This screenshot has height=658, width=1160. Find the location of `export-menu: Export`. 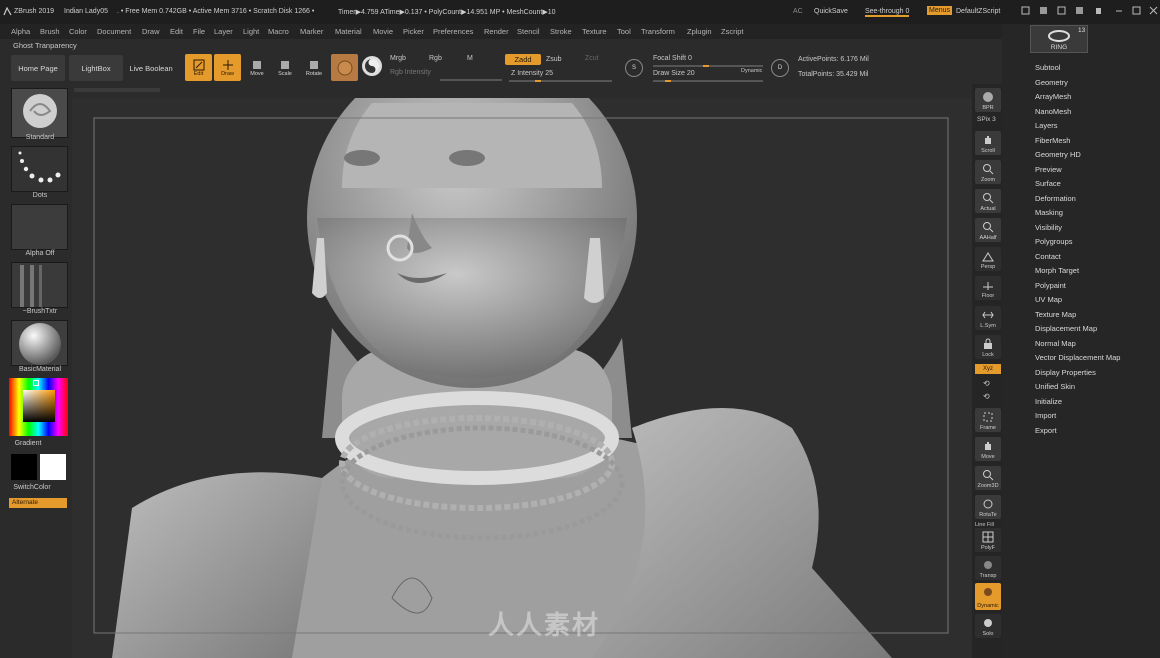

export-menu: Export is located at coordinates (1046, 430).